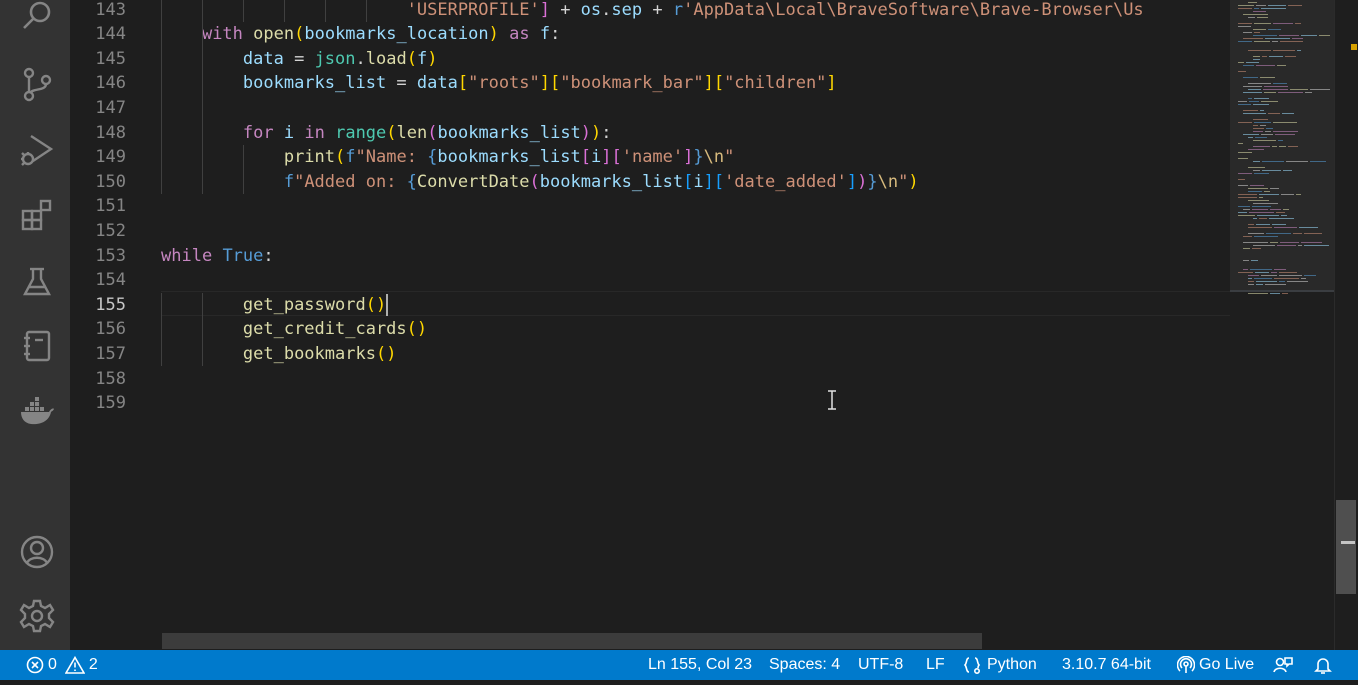 The width and height of the screenshot is (1358, 685). Describe the element at coordinates (1354, 47) in the screenshot. I see `scrollbar-warning-marker` at that location.